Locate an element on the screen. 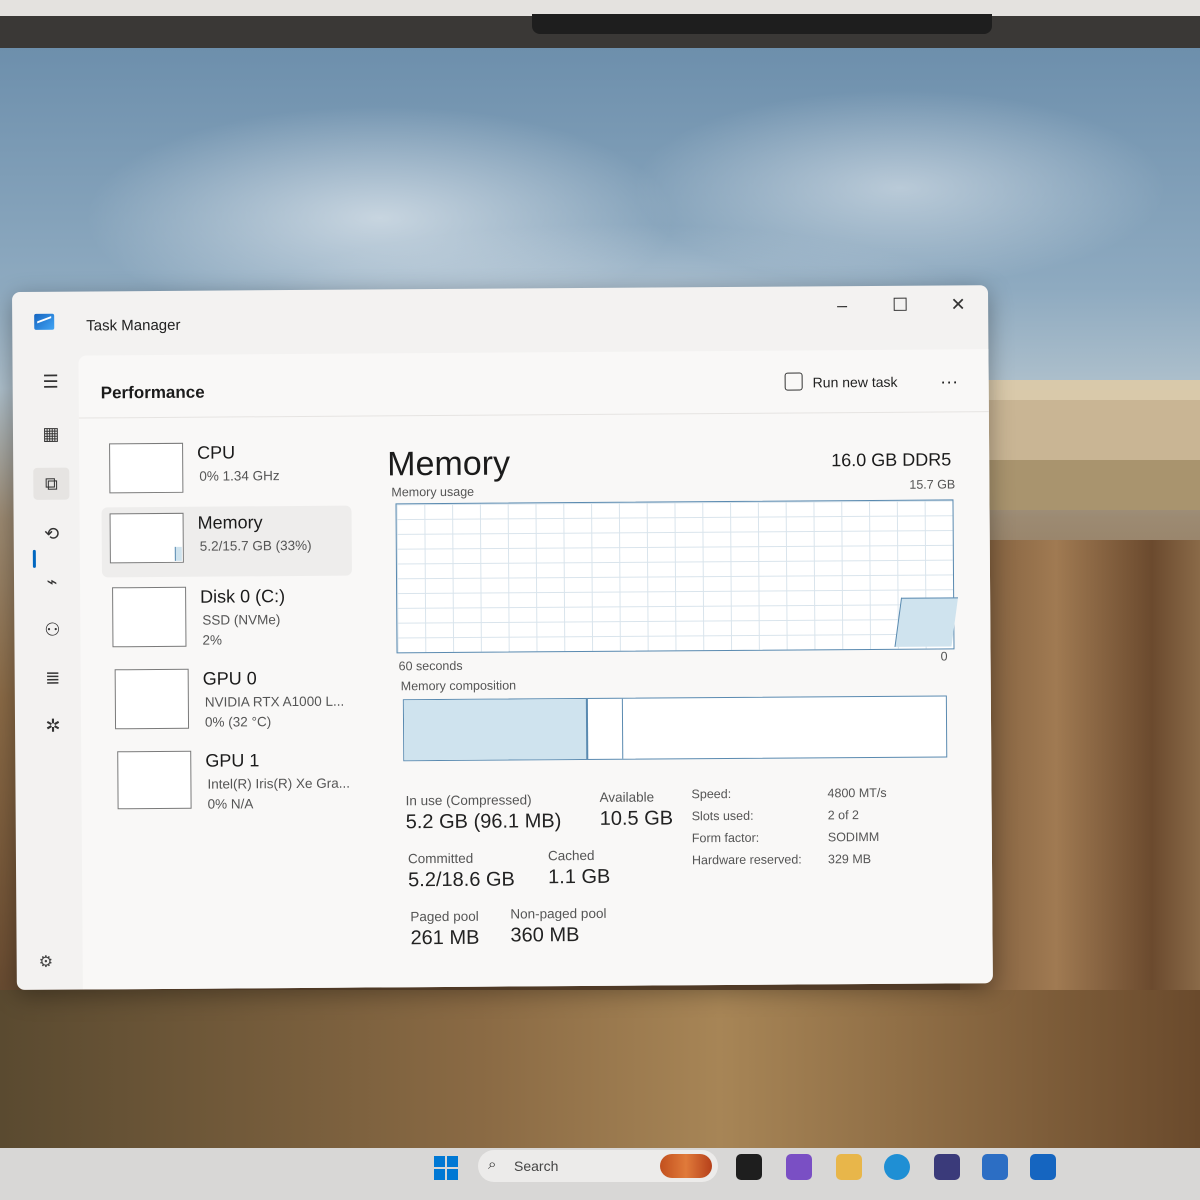  minimize-button: – is located at coordinates (842, 305).